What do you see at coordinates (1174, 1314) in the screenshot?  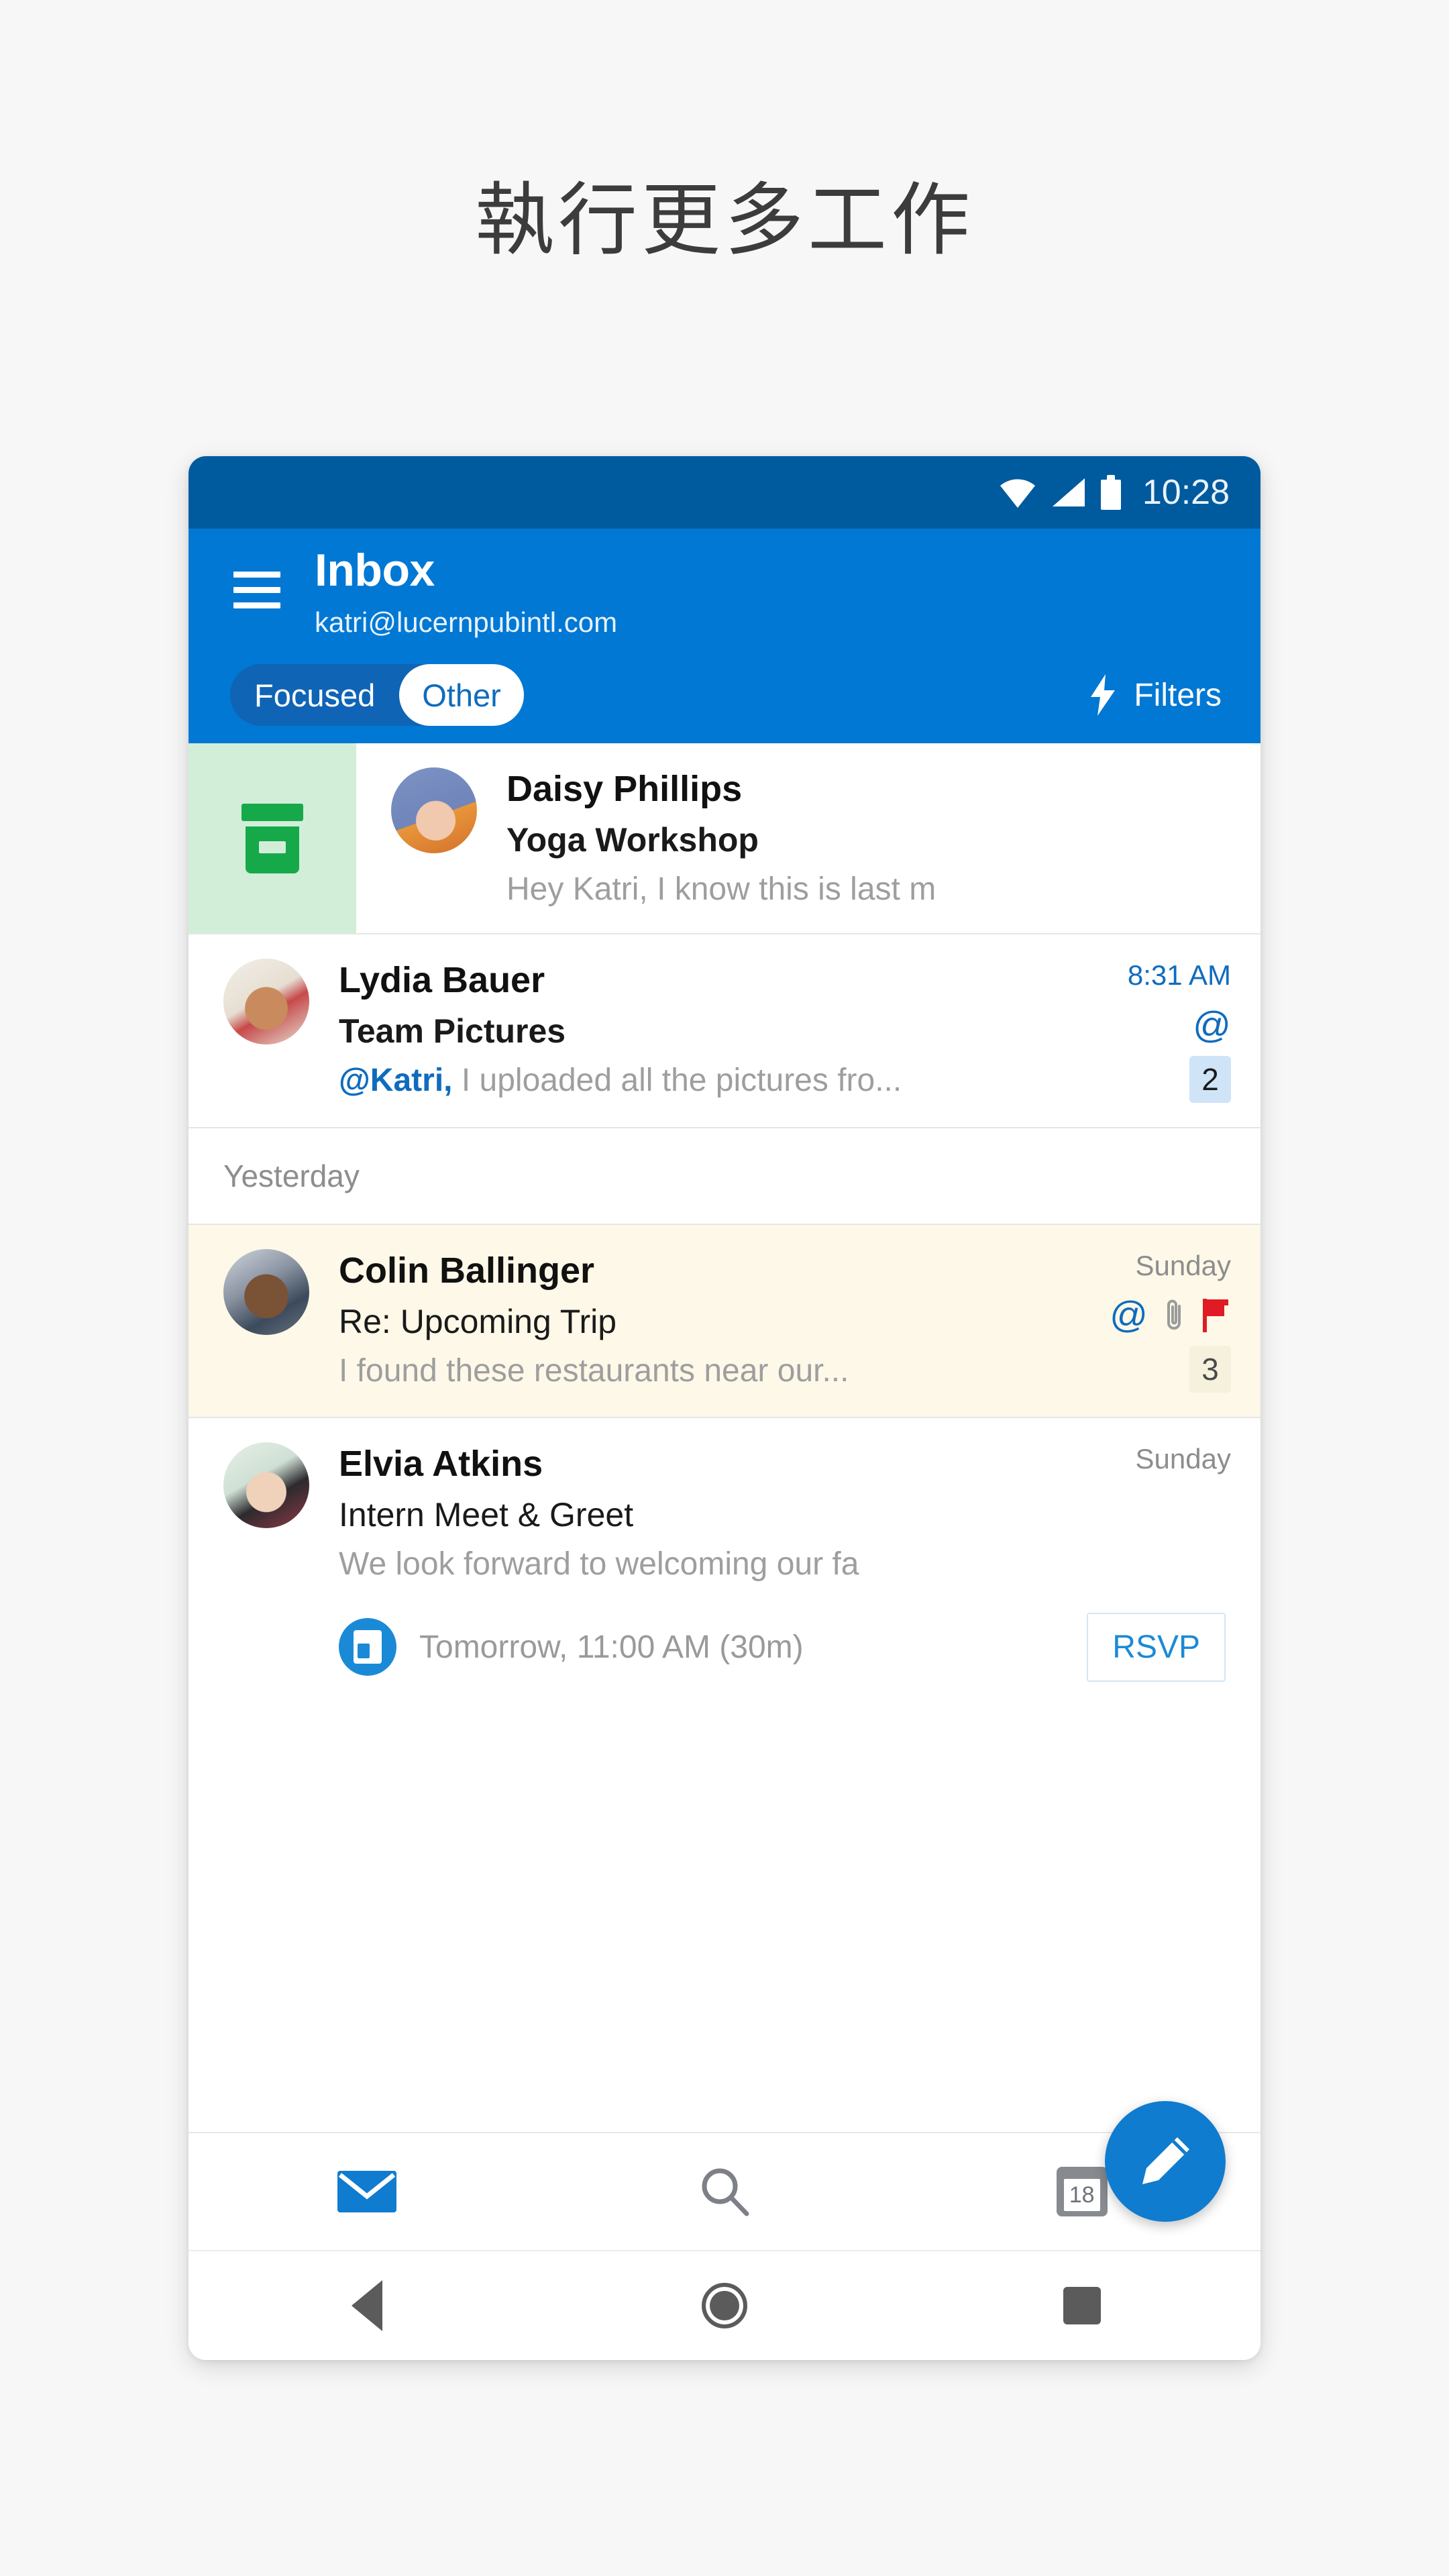 I see `paperclip-icon` at bounding box center [1174, 1314].